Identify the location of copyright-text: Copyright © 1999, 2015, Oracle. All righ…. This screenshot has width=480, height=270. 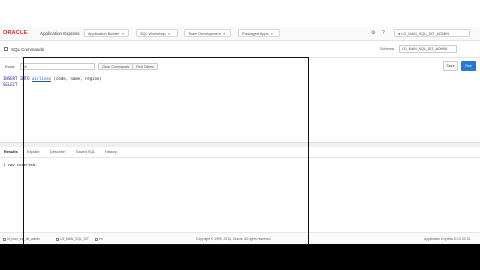
(234, 239).